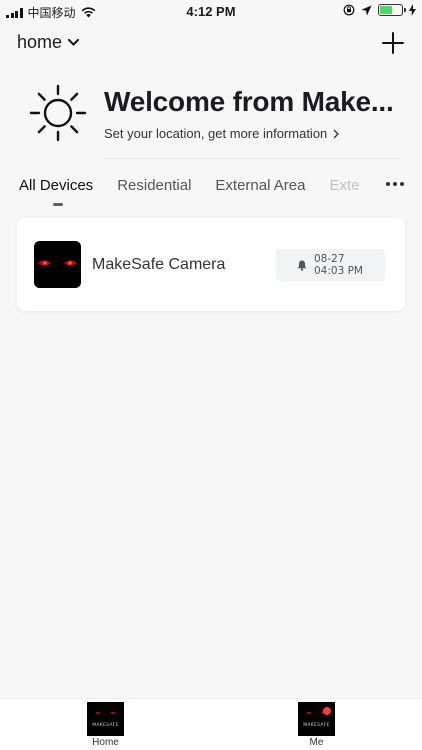 Image resolution: width=422 pixels, height=750 pixels. I want to click on status-icons, so click(379, 10).